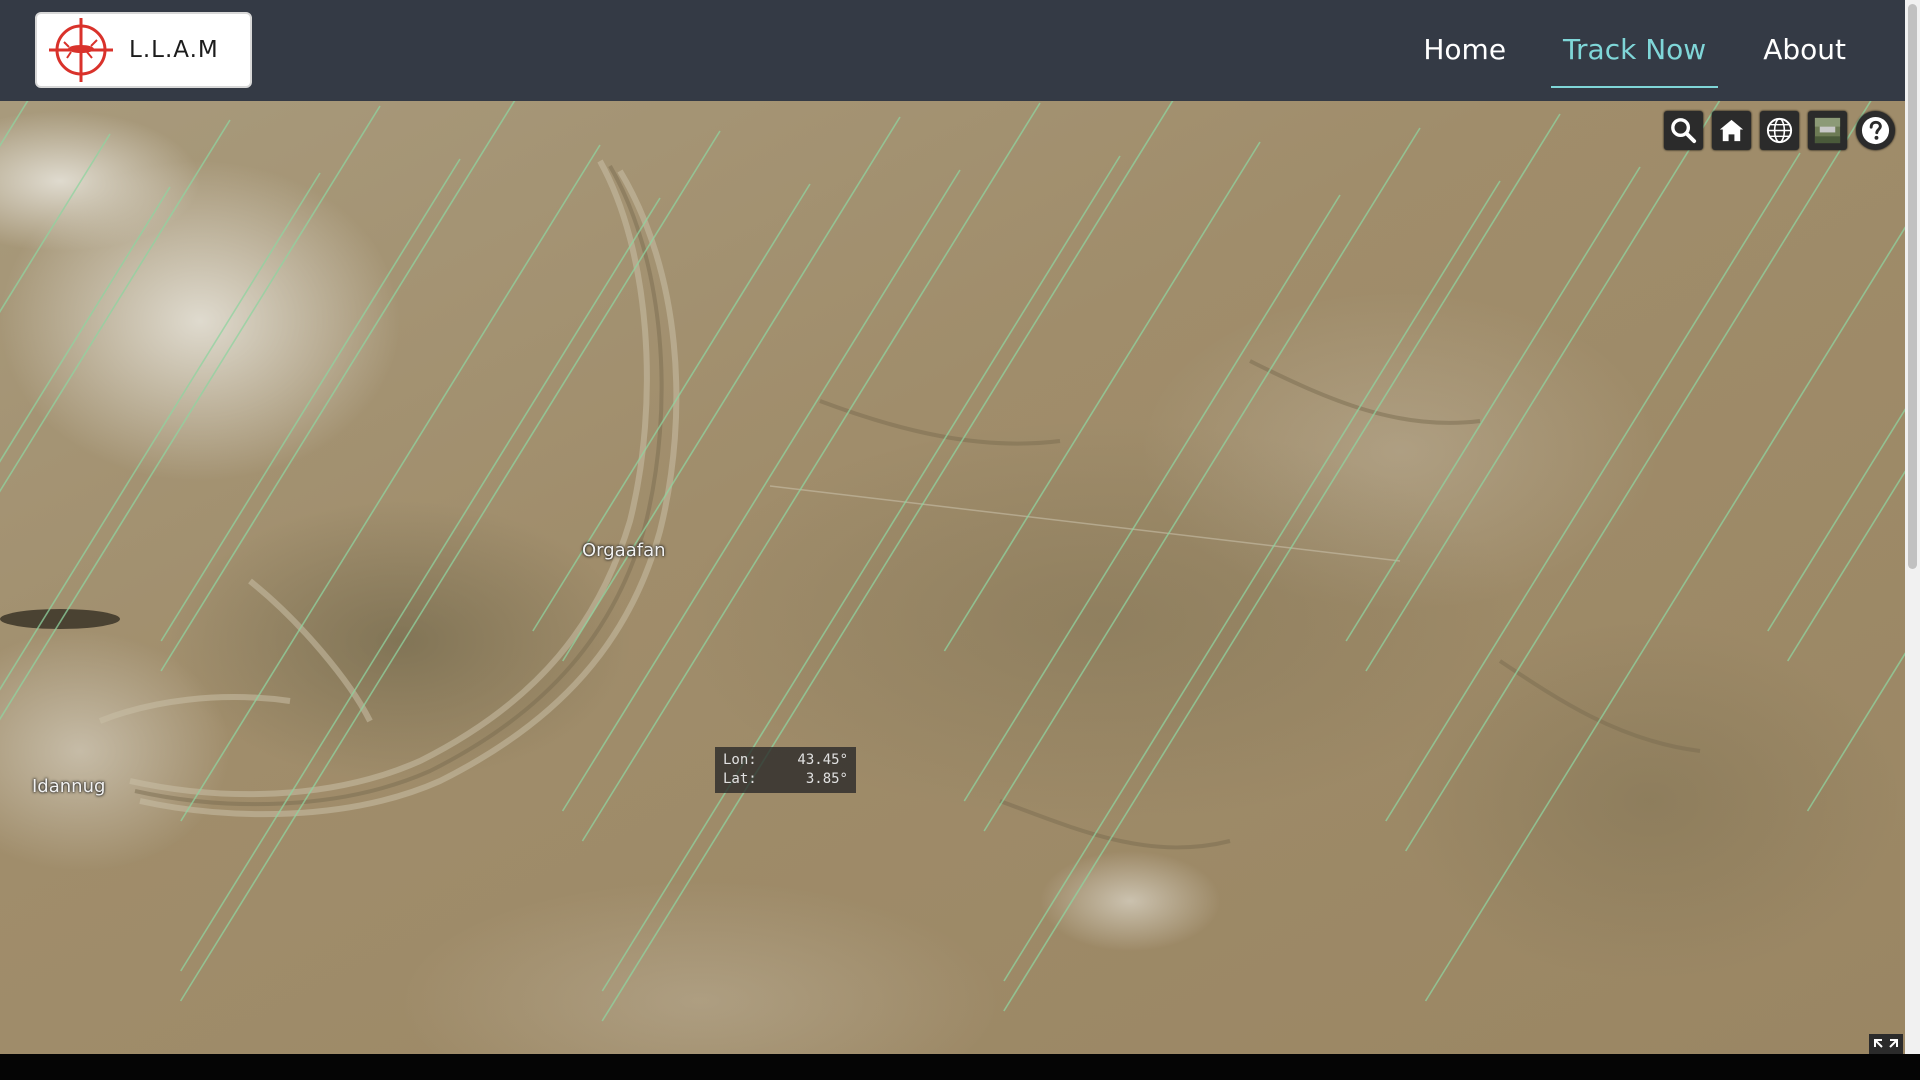  I want to click on map-toolbar, so click(1779, 130).